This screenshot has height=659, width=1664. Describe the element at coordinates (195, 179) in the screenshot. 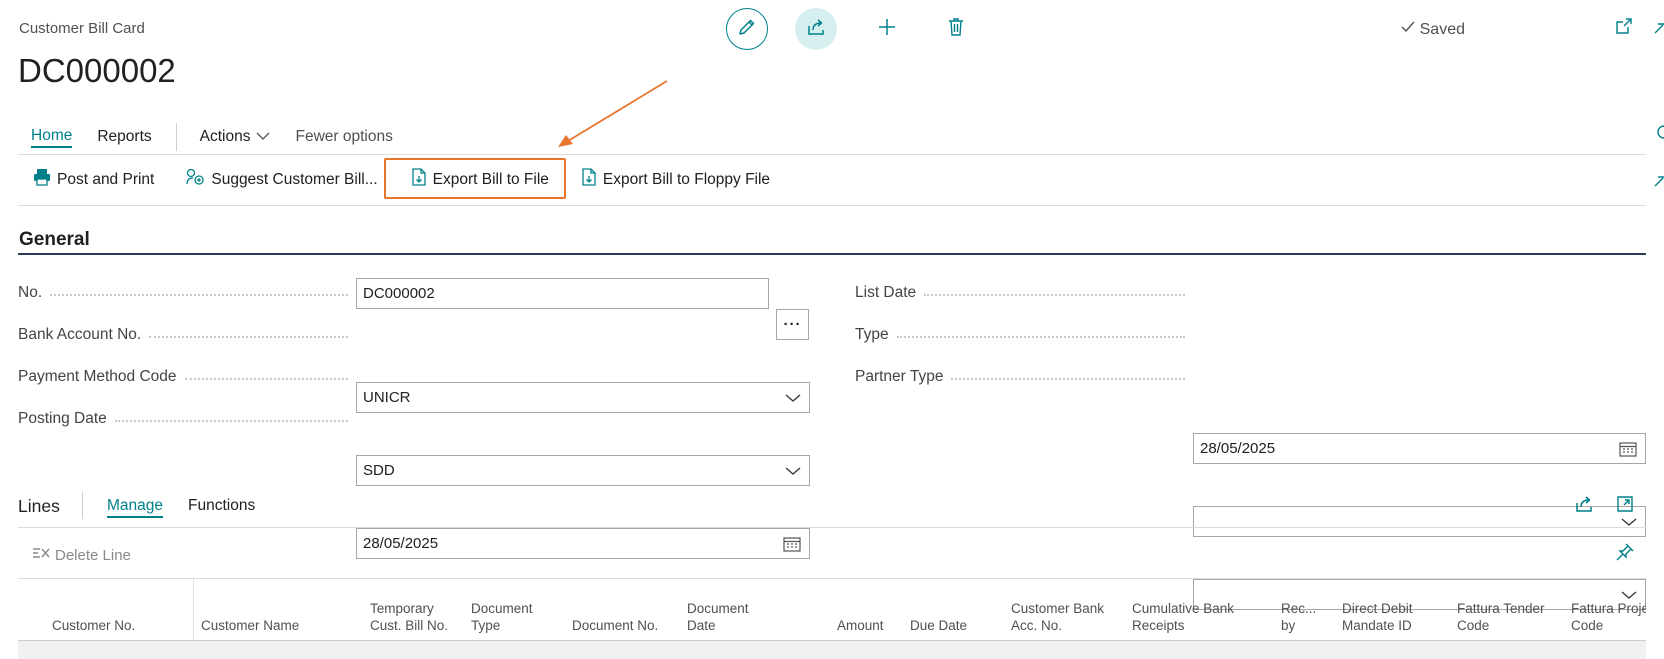

I see `suggest-icon` at that location.